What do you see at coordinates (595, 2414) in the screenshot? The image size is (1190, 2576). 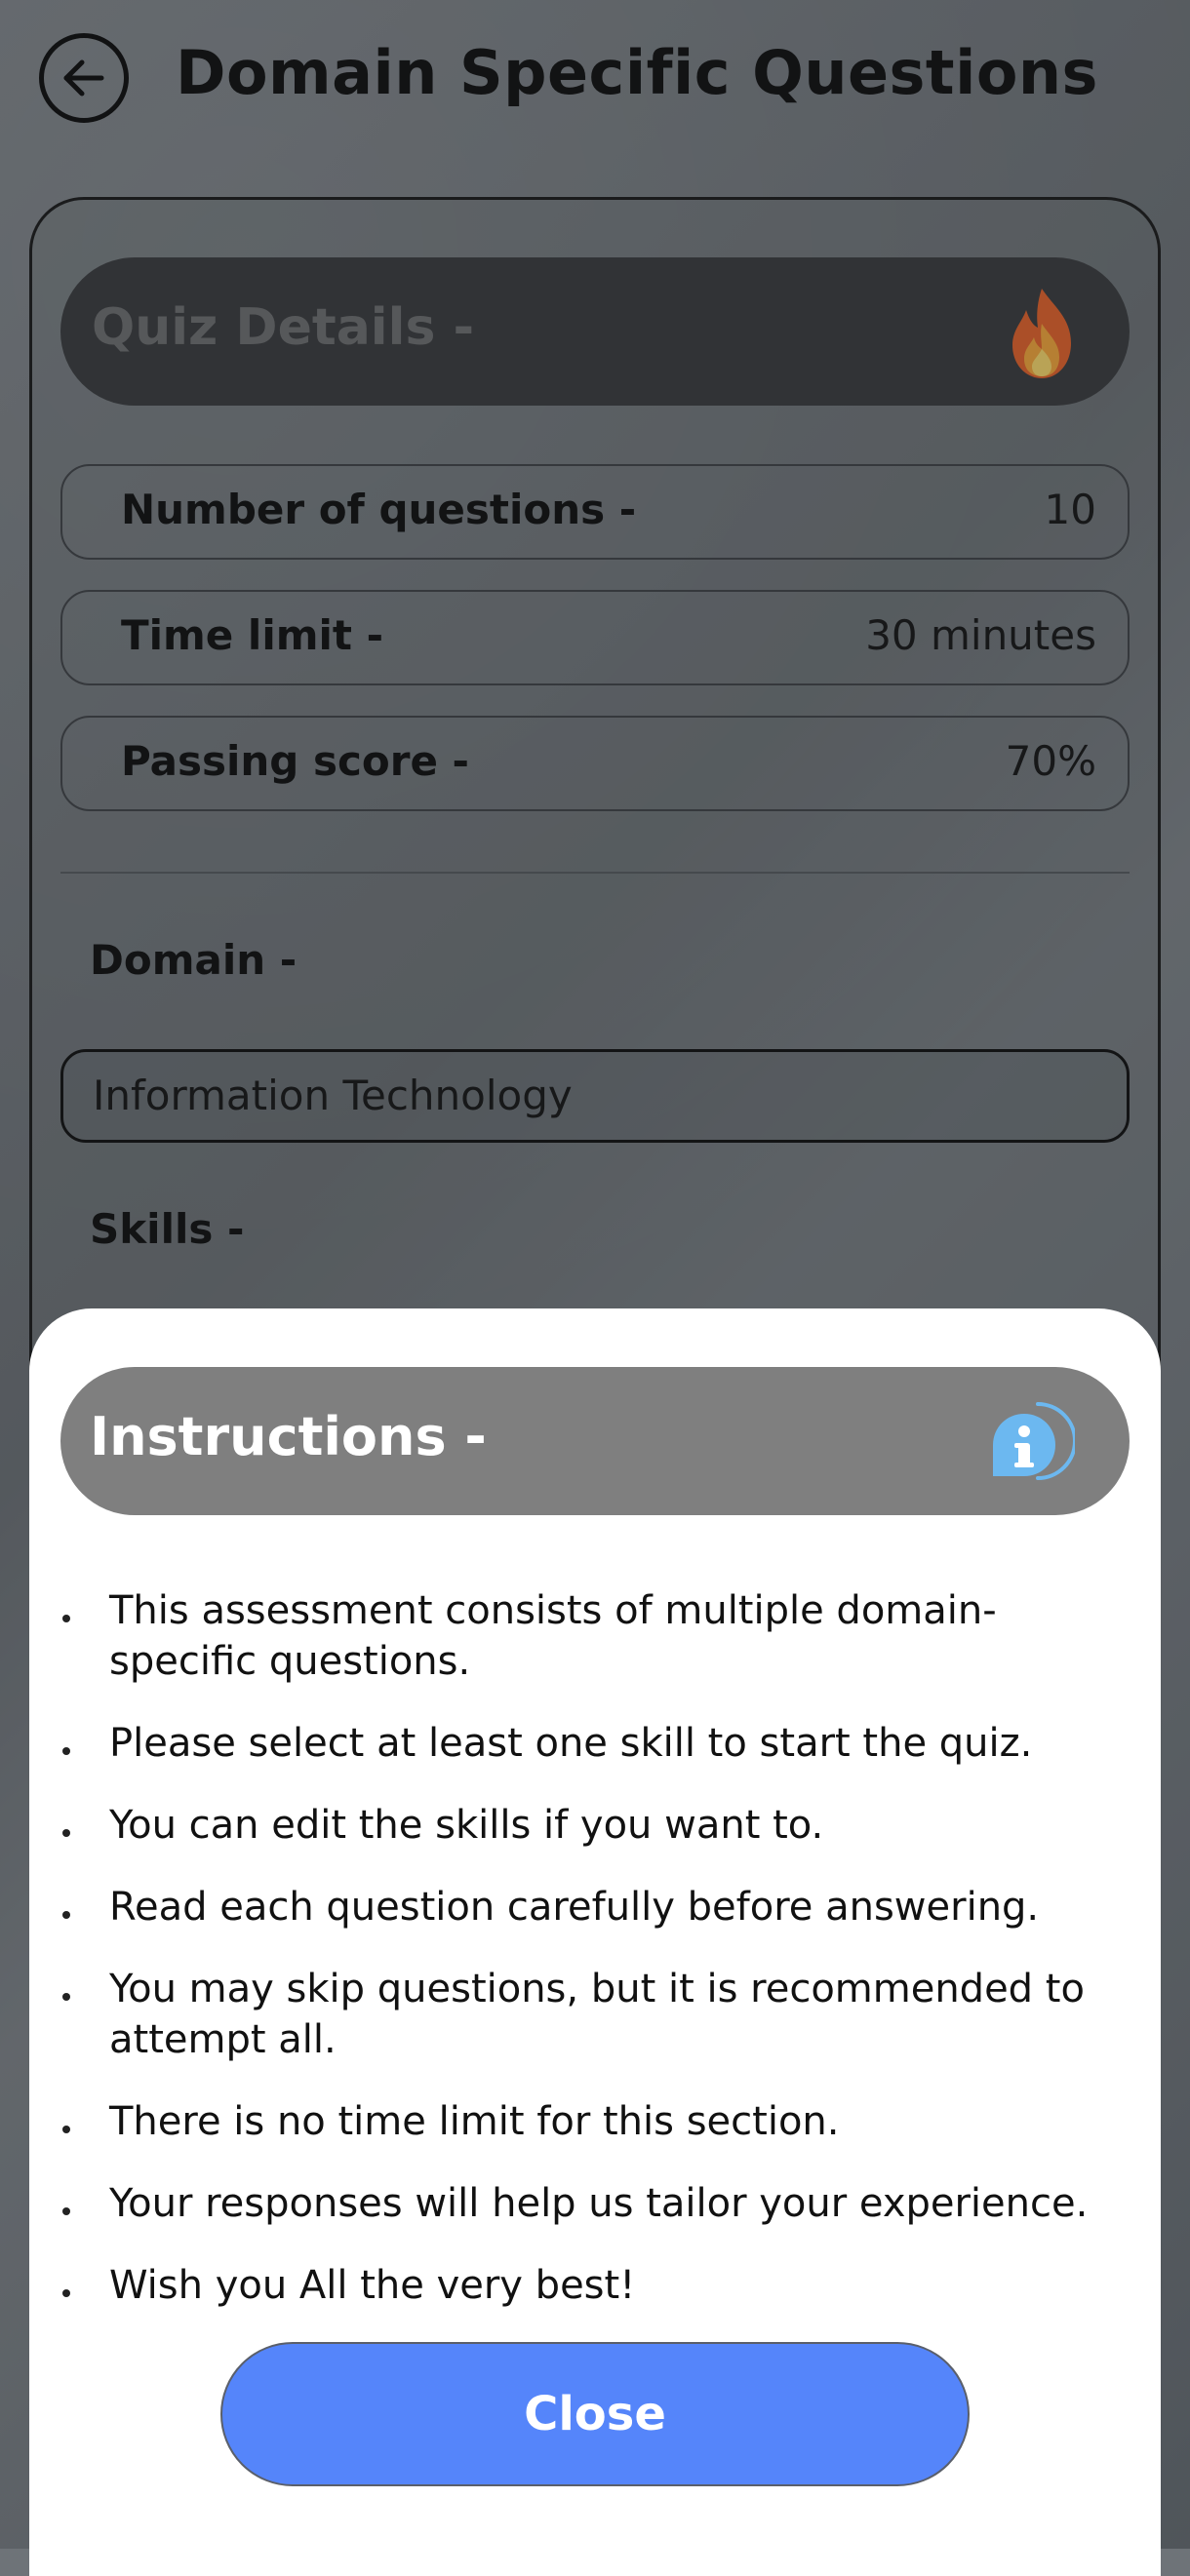 I see `close-button: Close` at bounding box center [595, 2414].